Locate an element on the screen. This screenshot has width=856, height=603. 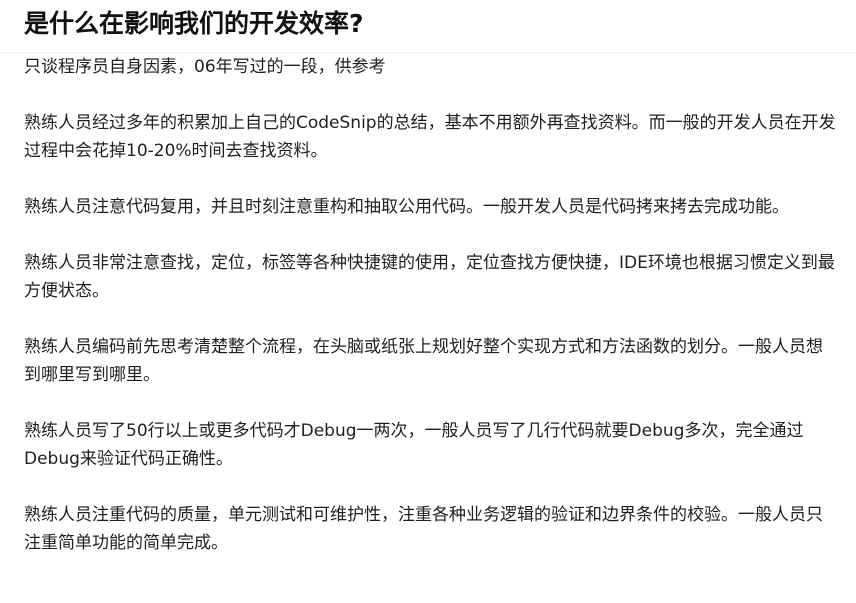
article-header: 是什么在影响我们的开发效率? is located at coordinates (428, 26).